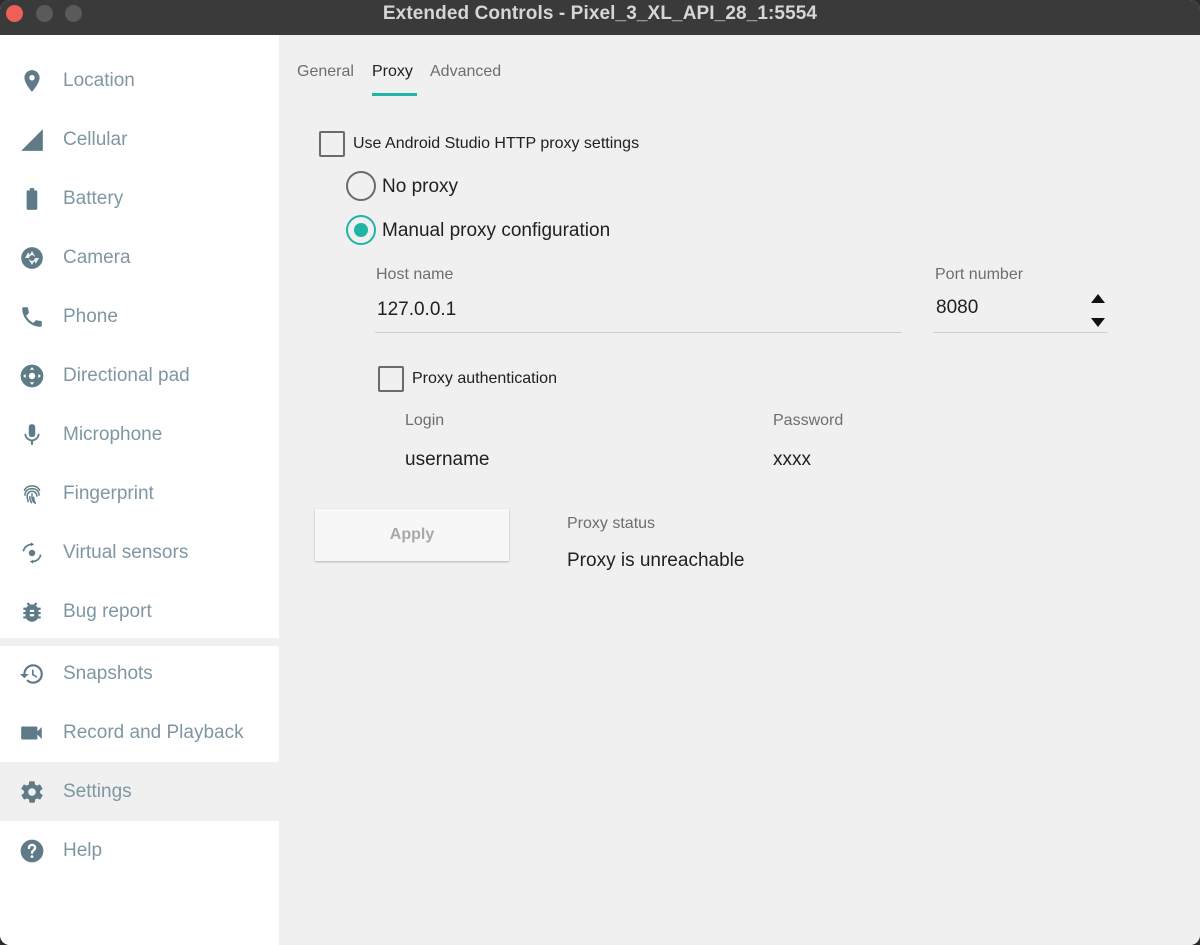 This screenshot has width=1200, height=945. I want to click on sidebar-item-label: Microphone, so click(113, 434).